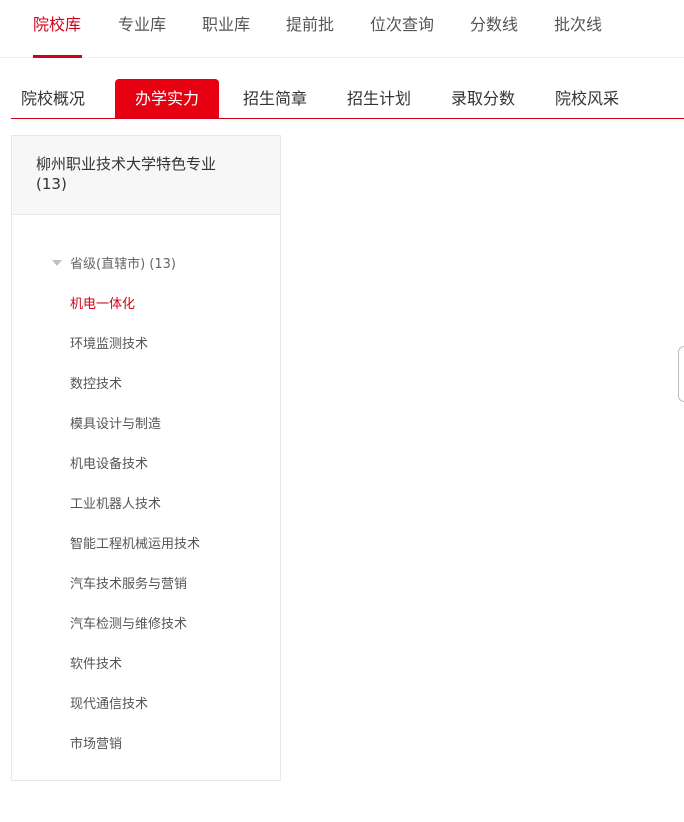 Image resolution: width=684 pixels, height=822 pixels. Describe the element at coordinates (102, 305) in the screenshot. I see `major-item: 机电一体化` at that location.